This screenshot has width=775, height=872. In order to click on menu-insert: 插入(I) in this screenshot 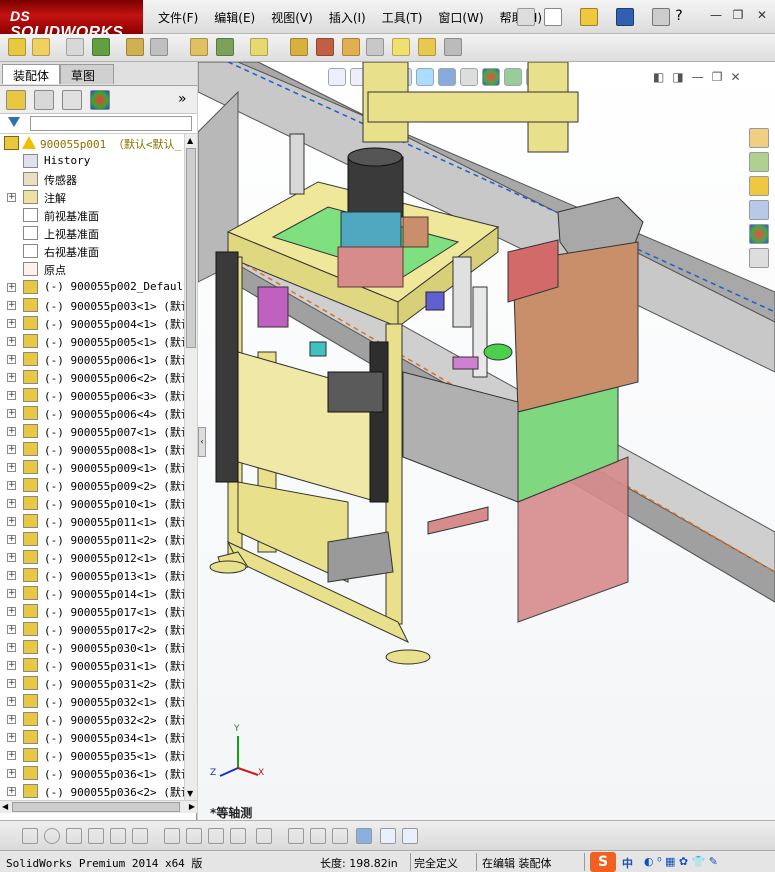, I will do `click(347, 17)`.